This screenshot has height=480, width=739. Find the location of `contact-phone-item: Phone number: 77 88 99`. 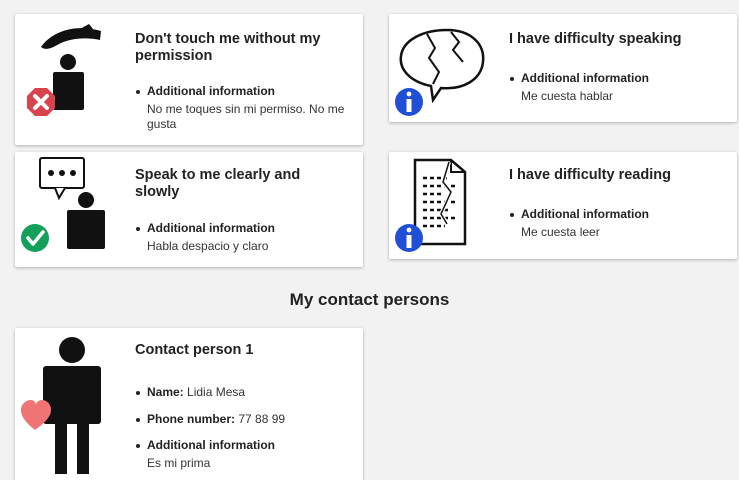

contact-phone-item: Phone number: 77 88 99 is located at coordinates (245, 419).